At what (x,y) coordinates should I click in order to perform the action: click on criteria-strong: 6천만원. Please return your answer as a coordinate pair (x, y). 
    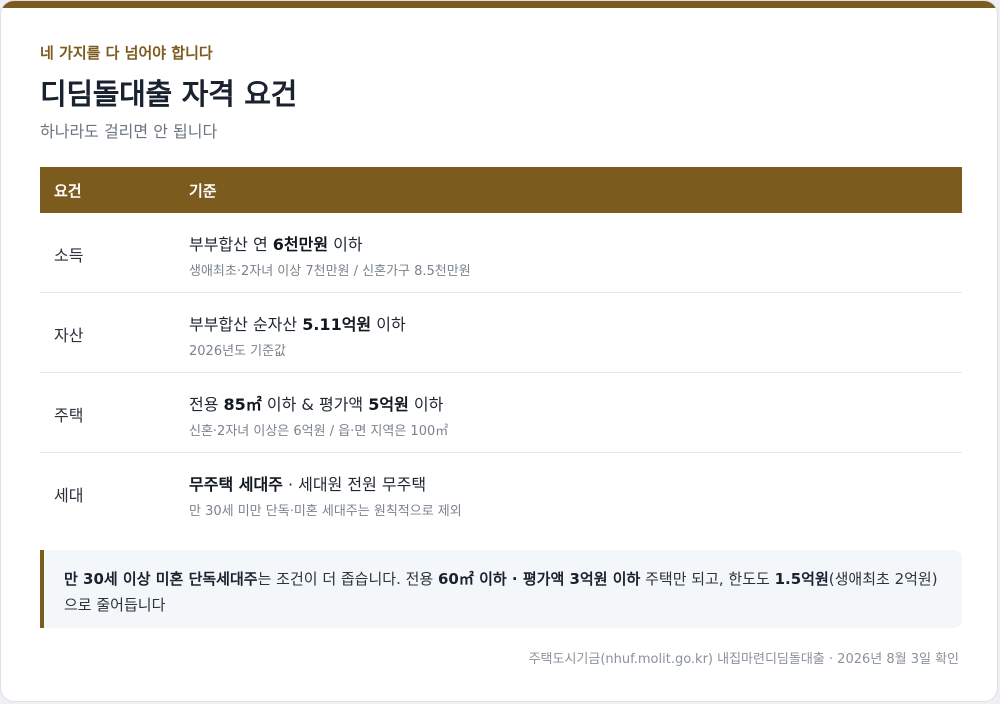
    Looking at the image, I should click on (300, 244).